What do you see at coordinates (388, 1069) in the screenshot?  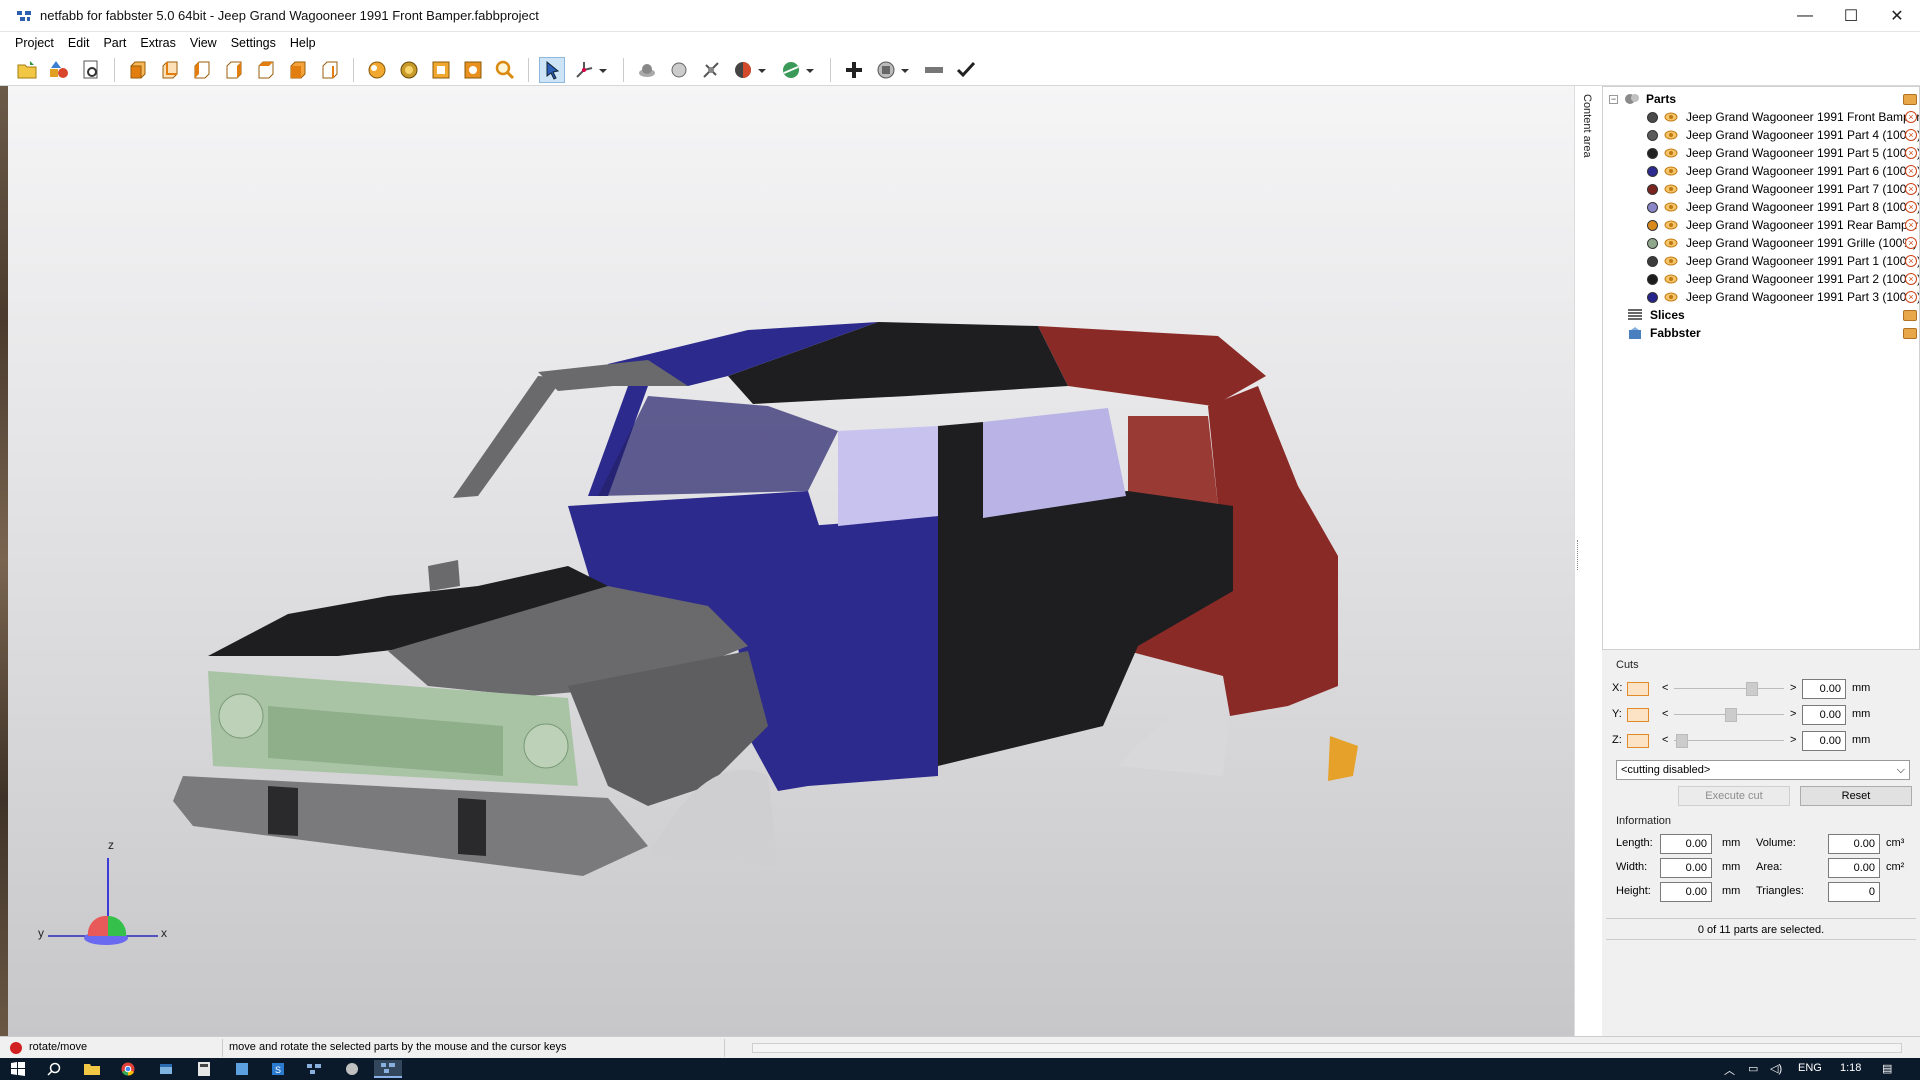 I see `netfabb-taskbar-active-icon` at bounding box center [388, 1069].